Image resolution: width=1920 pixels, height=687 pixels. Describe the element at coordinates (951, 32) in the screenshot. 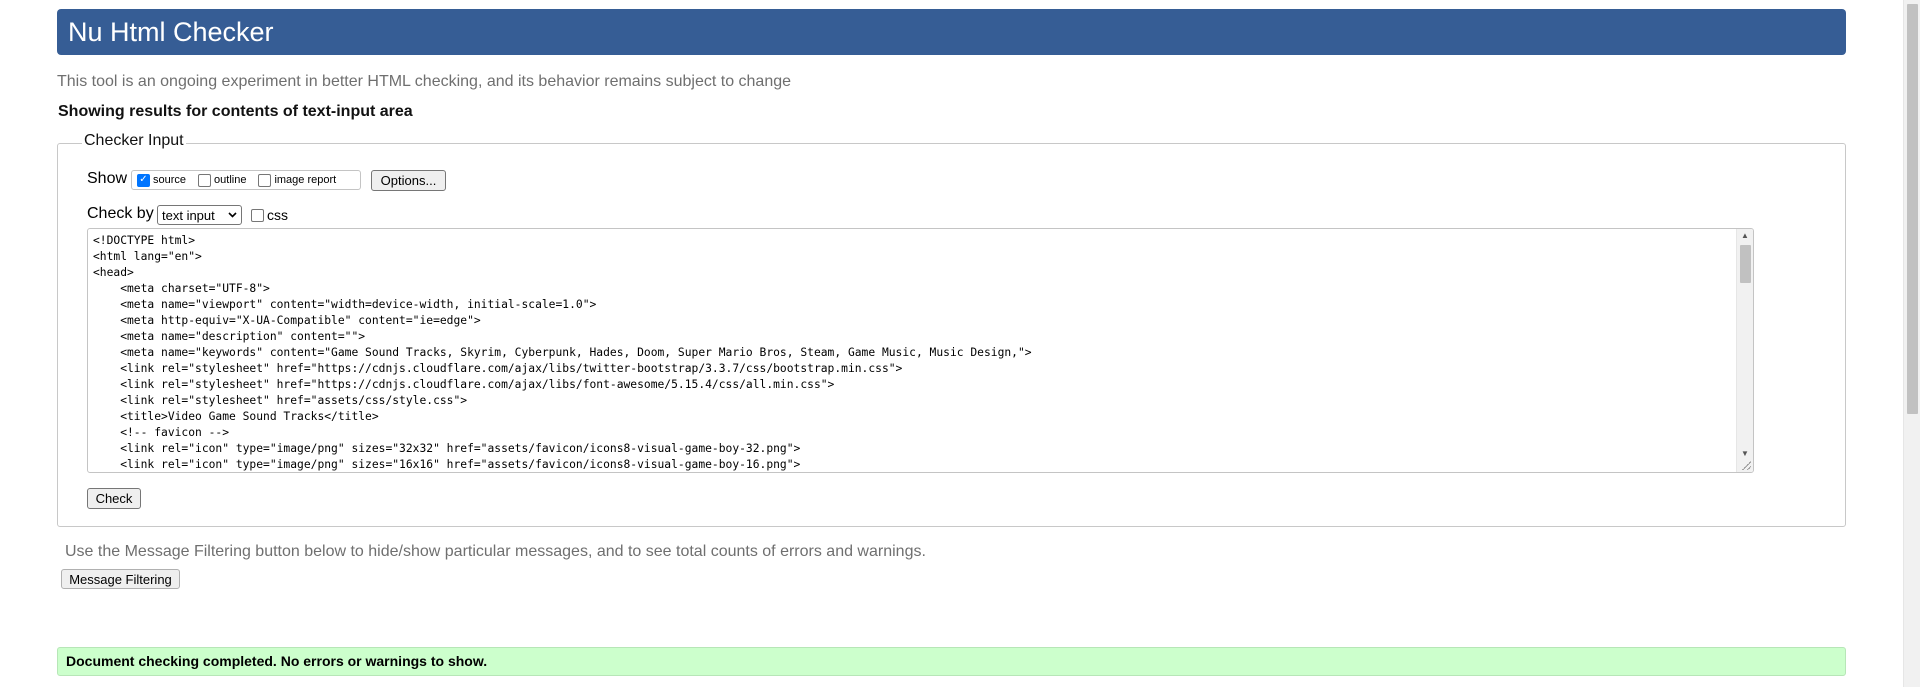

I see `page-title: Nu Html Checker` at that location.